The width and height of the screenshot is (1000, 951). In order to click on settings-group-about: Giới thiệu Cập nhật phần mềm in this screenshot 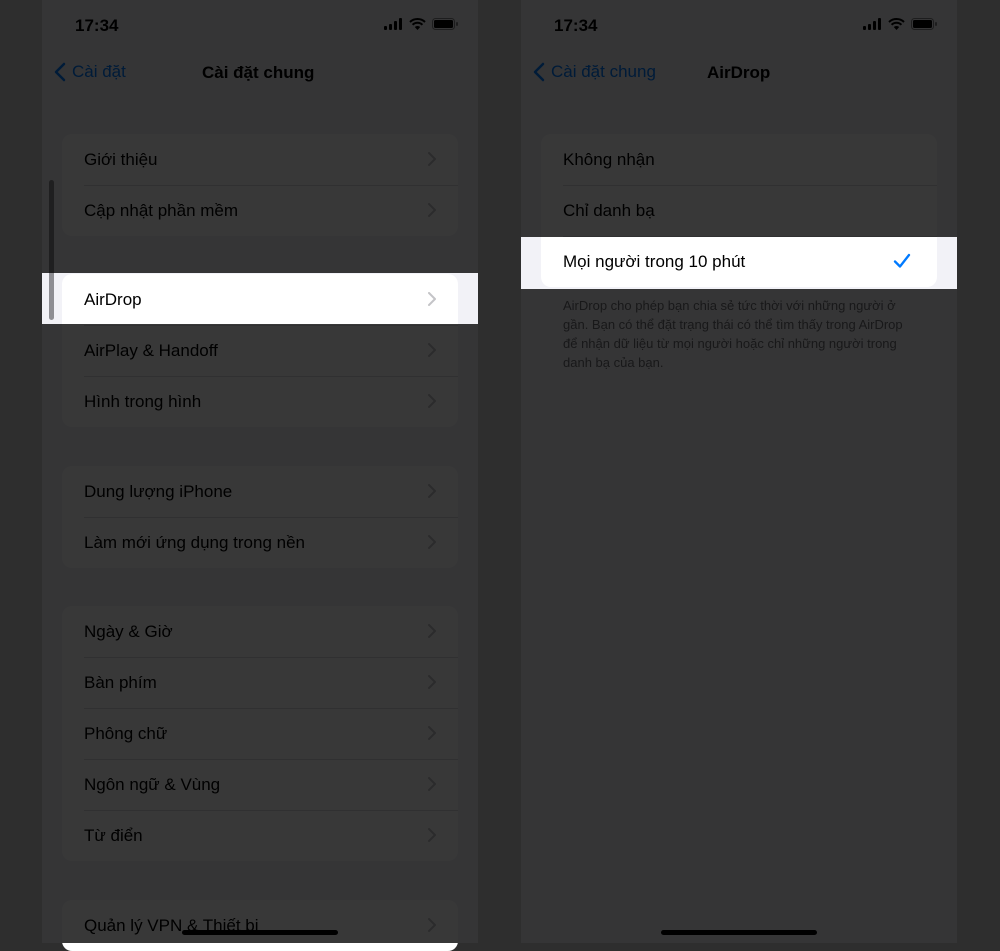, I will do `click(260, 185)`.